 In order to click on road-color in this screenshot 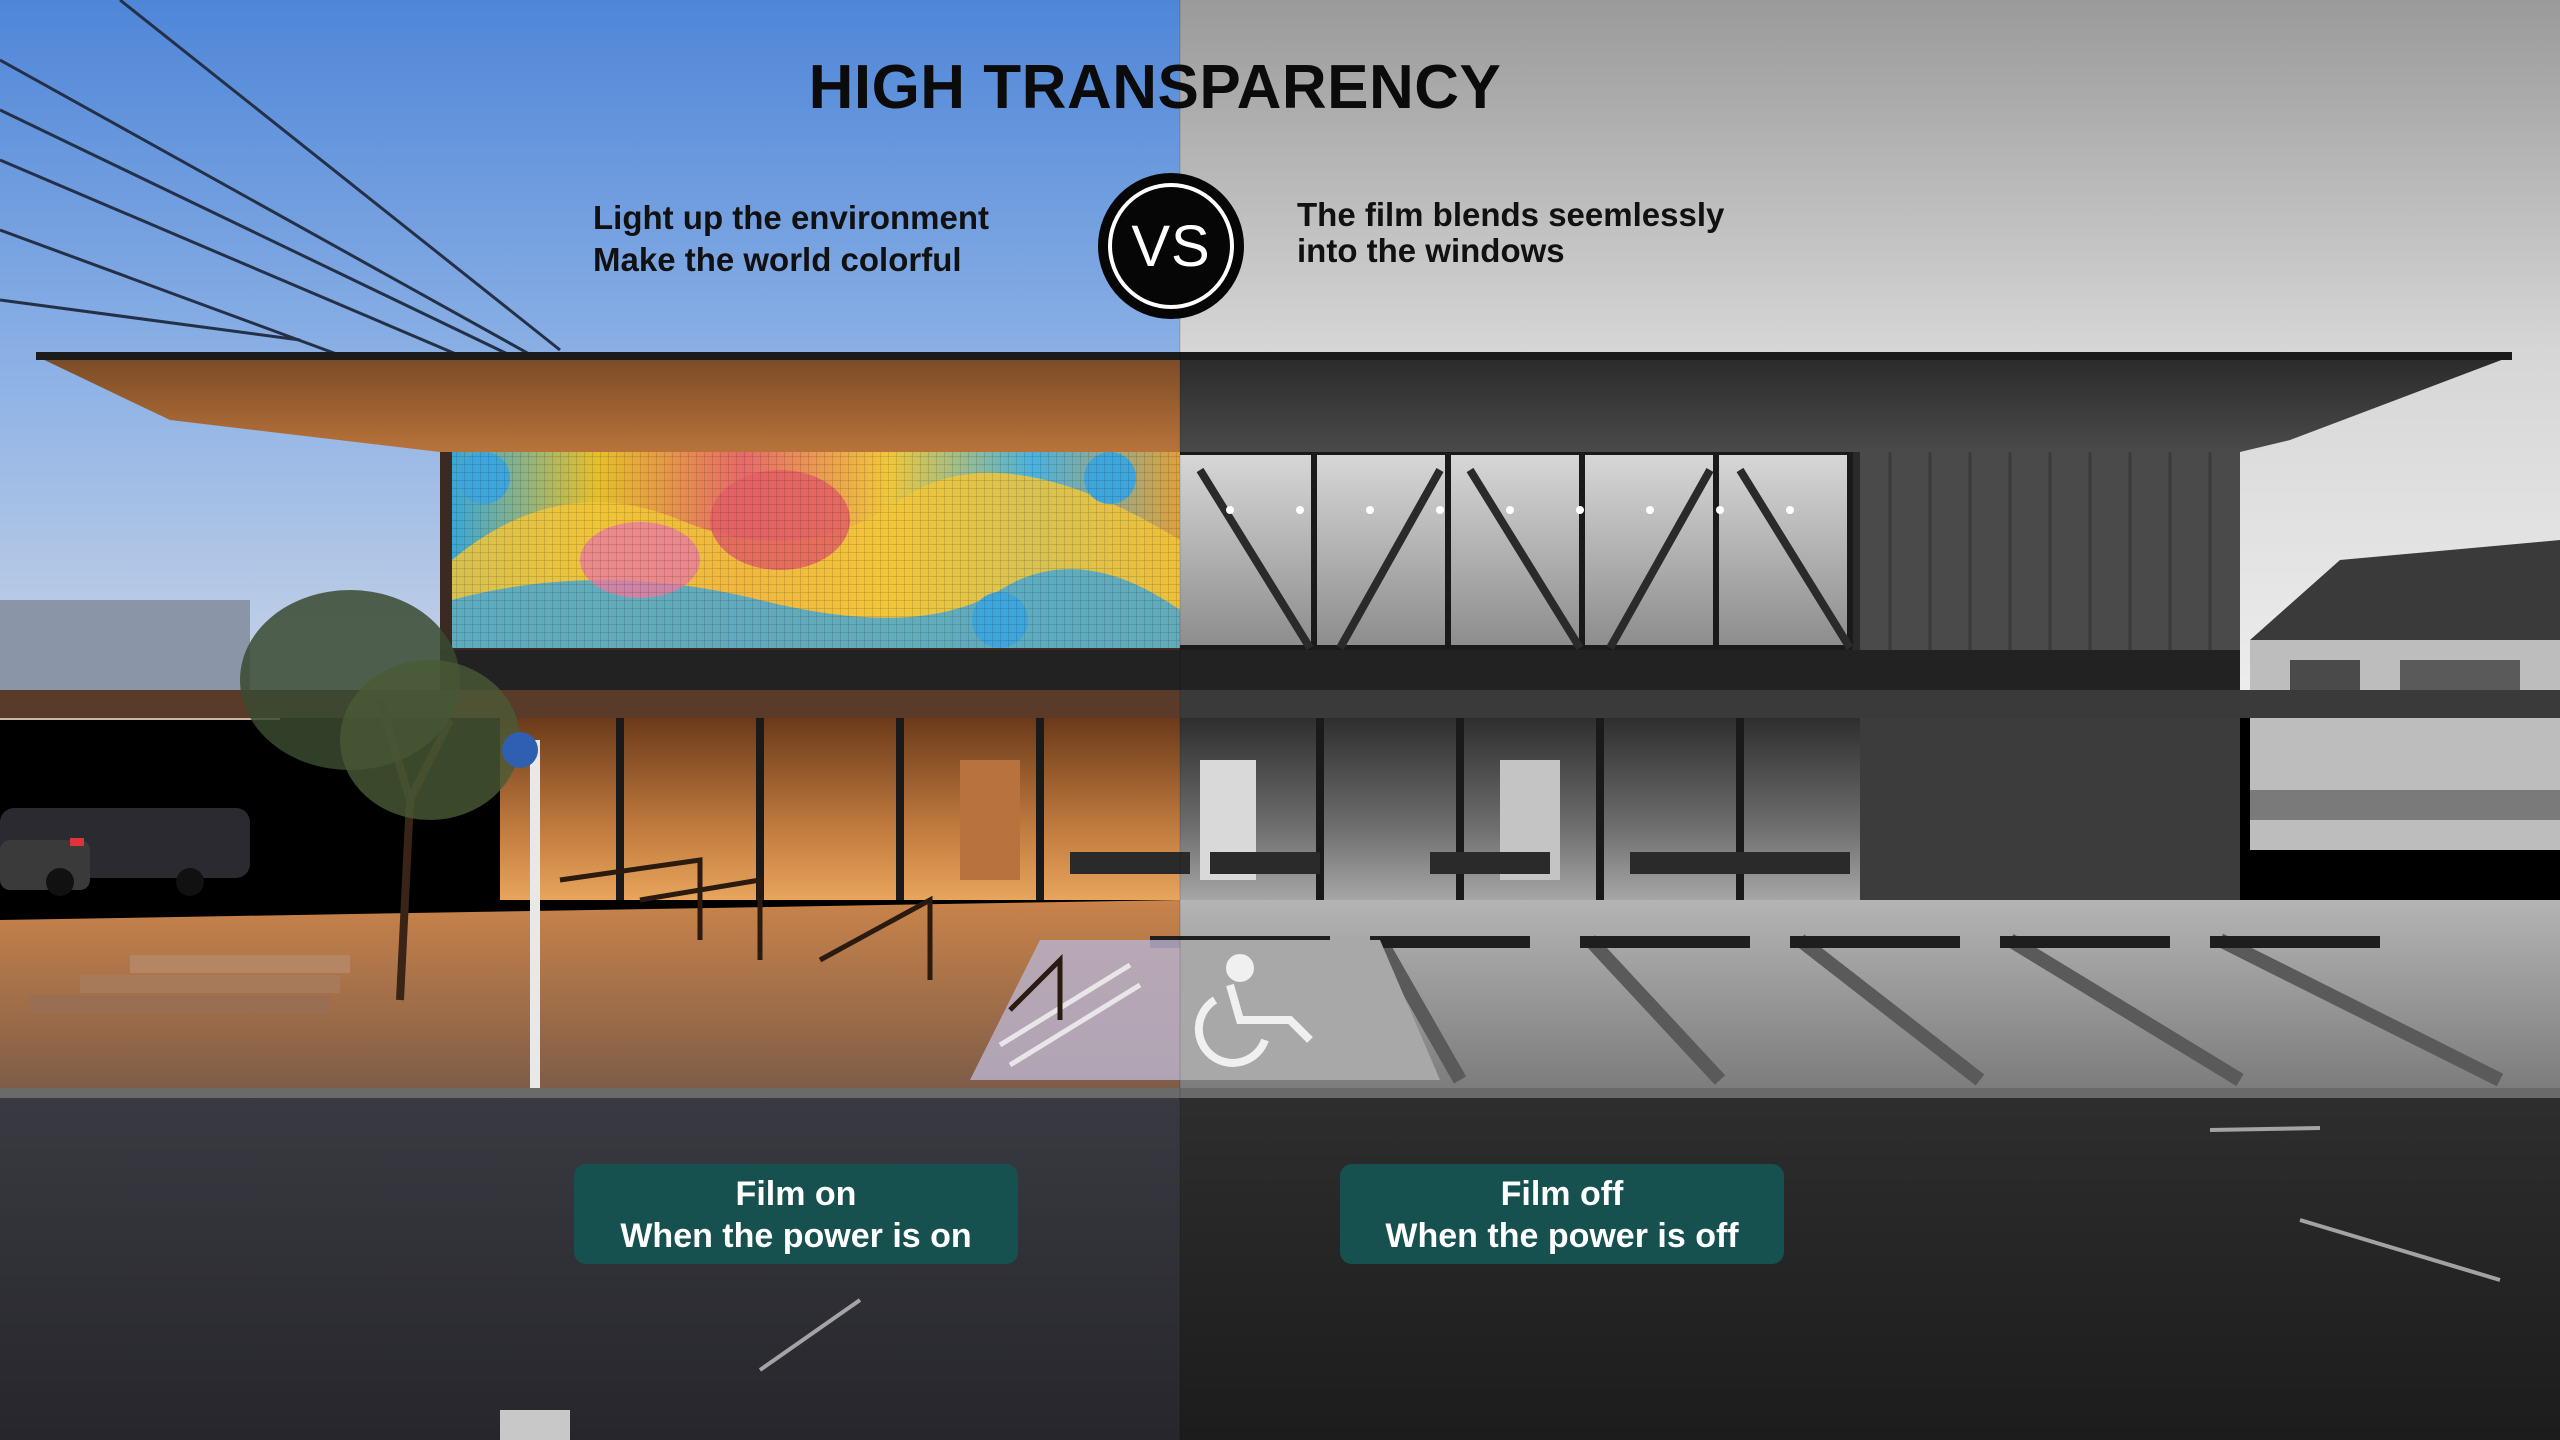, I will do `click(590, 1265)`.